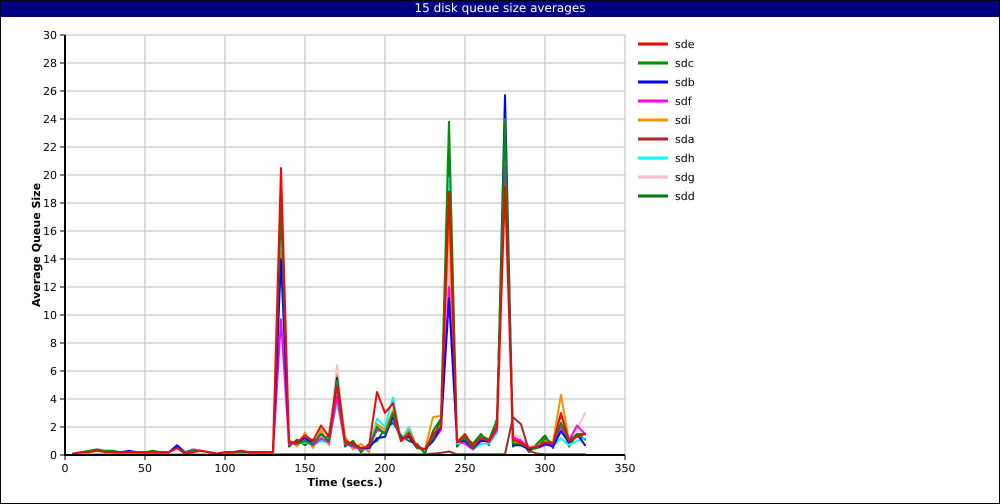 This screenshot has width=1000, height=504. Describe the element at coordinates (385, 468) in the screenshot. I see `tick-label: 200` at that location.